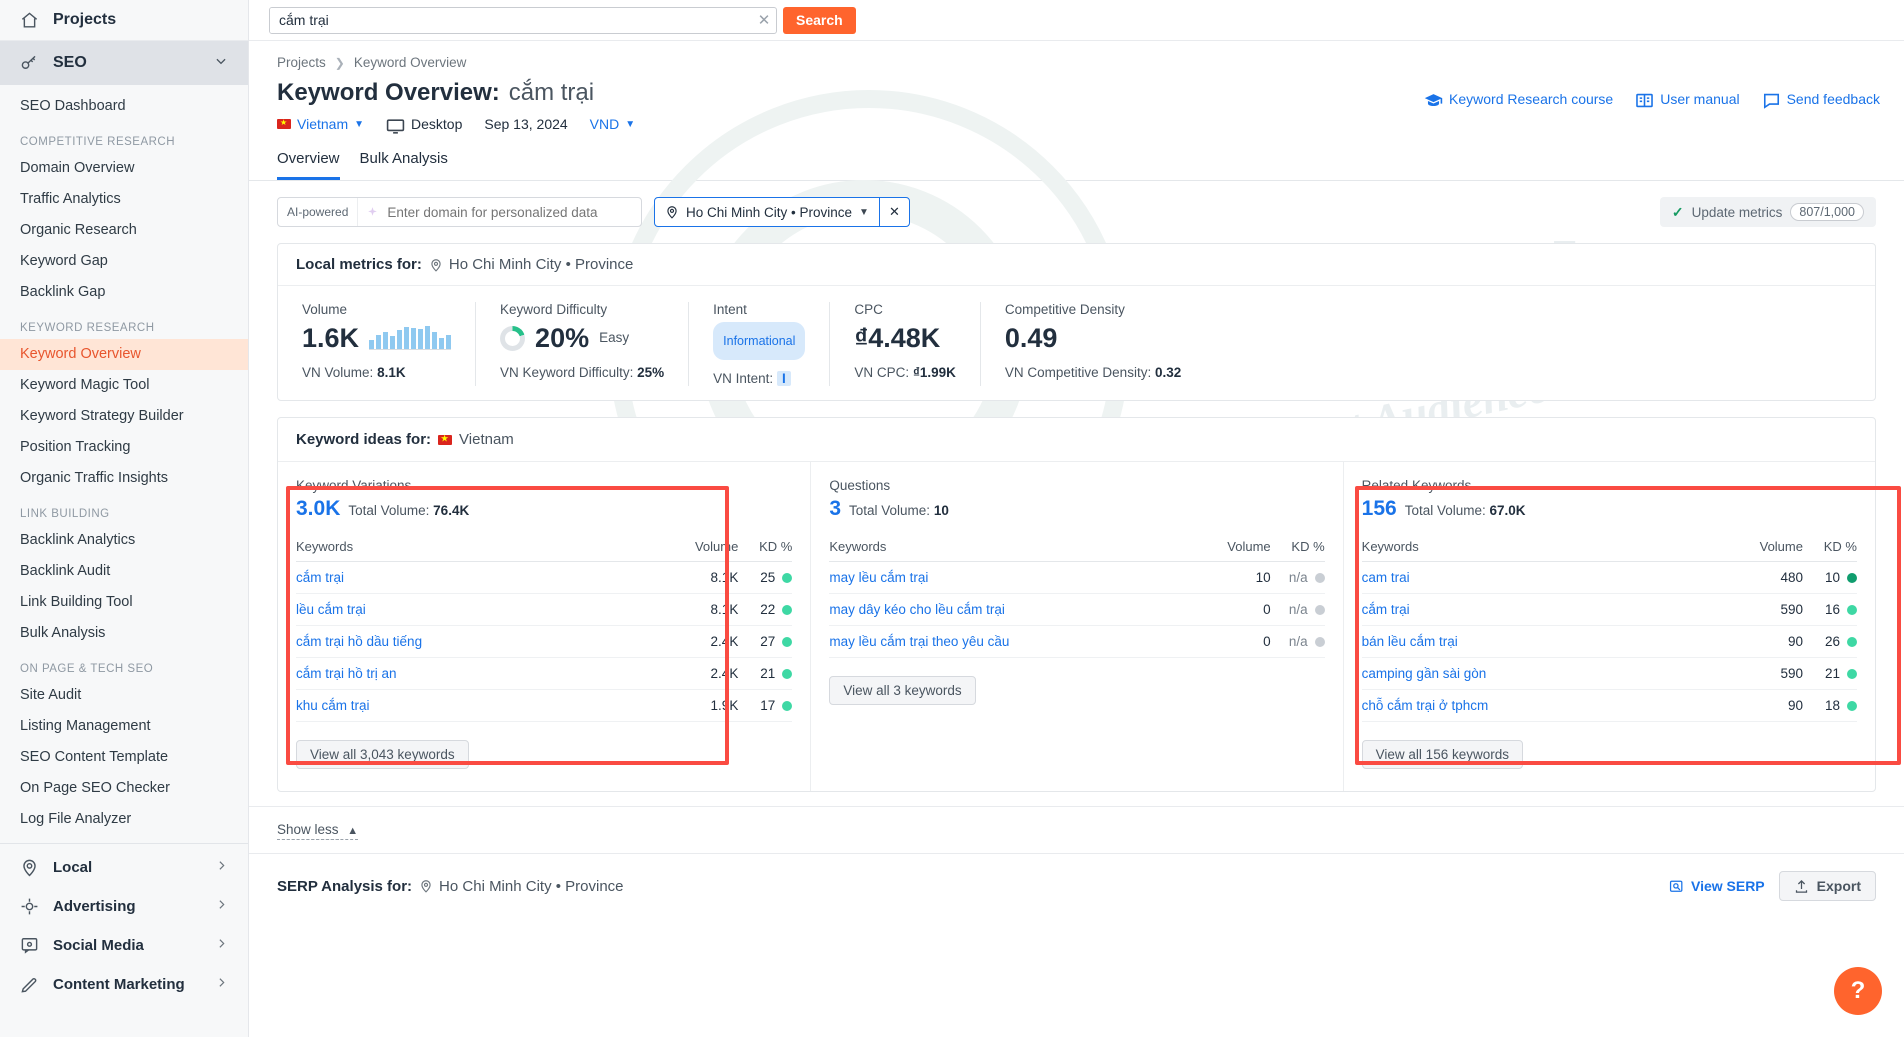  I want to click on table-row: bán lều cắm trại 90 26, so click(1609, 641).